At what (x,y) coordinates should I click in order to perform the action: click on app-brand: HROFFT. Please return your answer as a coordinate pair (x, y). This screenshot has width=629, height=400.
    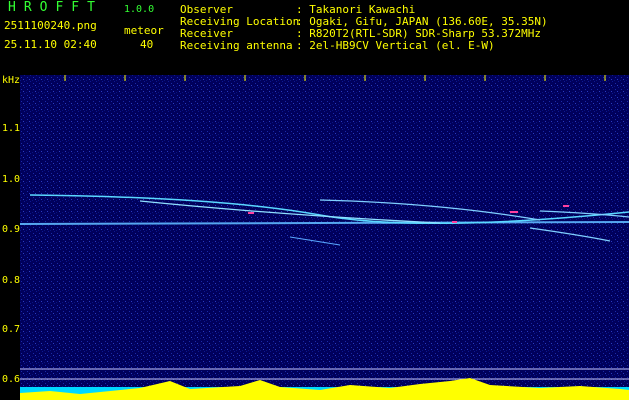
    Looking at the image, I should click on (55, 7).